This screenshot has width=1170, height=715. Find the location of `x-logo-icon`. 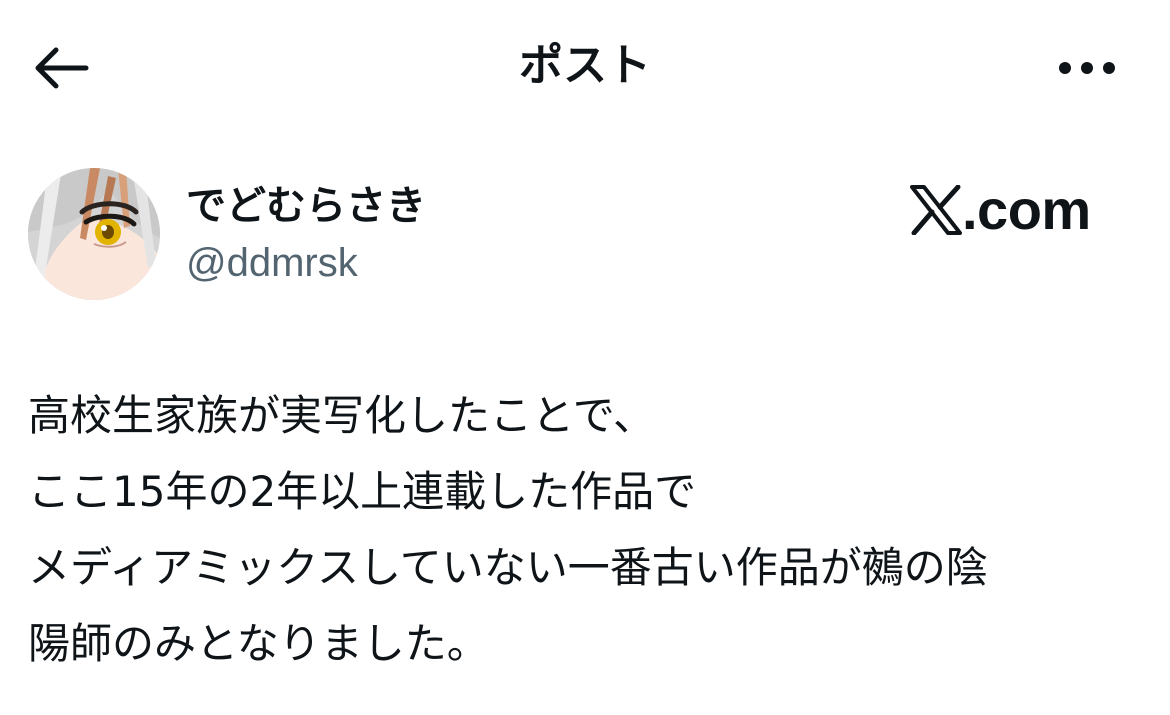

x-logo-icon is located at coordinates (936, 210).